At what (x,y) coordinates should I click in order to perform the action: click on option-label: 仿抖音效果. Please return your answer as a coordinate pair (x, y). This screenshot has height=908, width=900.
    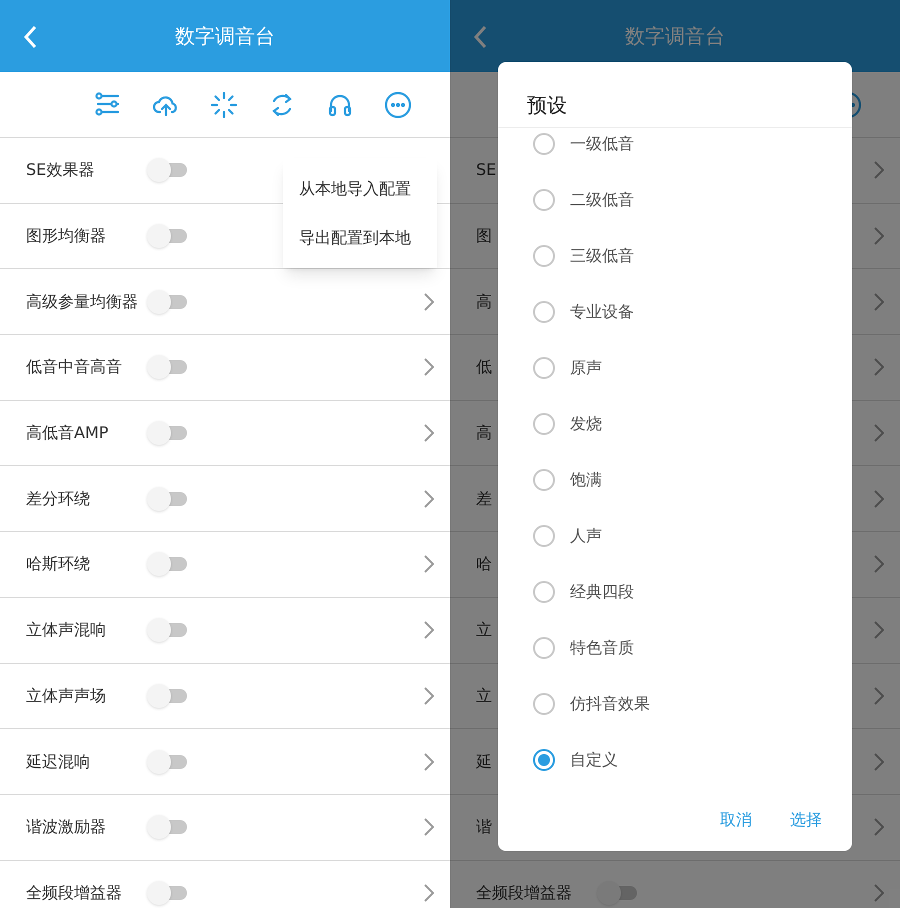
    Looking at the image, I should click on (610, 704).